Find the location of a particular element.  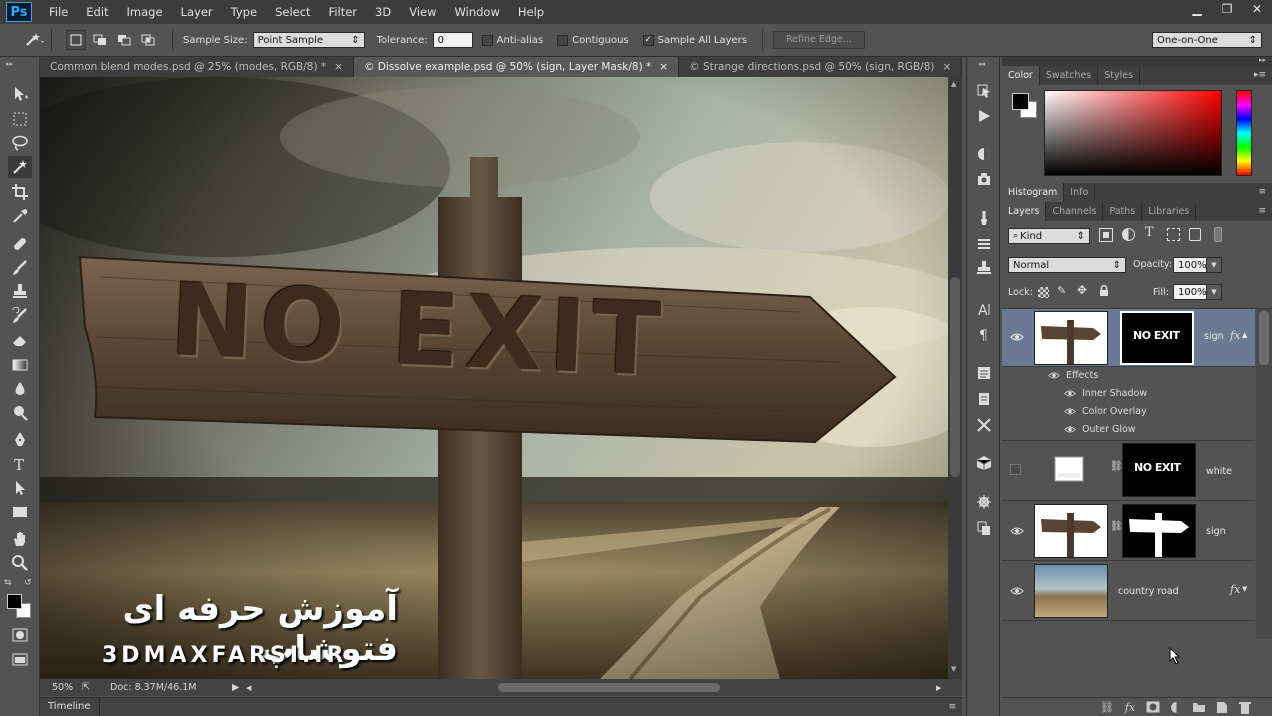

effect-color-overlay: Color Overlay is located at coordinates (1128, 412).